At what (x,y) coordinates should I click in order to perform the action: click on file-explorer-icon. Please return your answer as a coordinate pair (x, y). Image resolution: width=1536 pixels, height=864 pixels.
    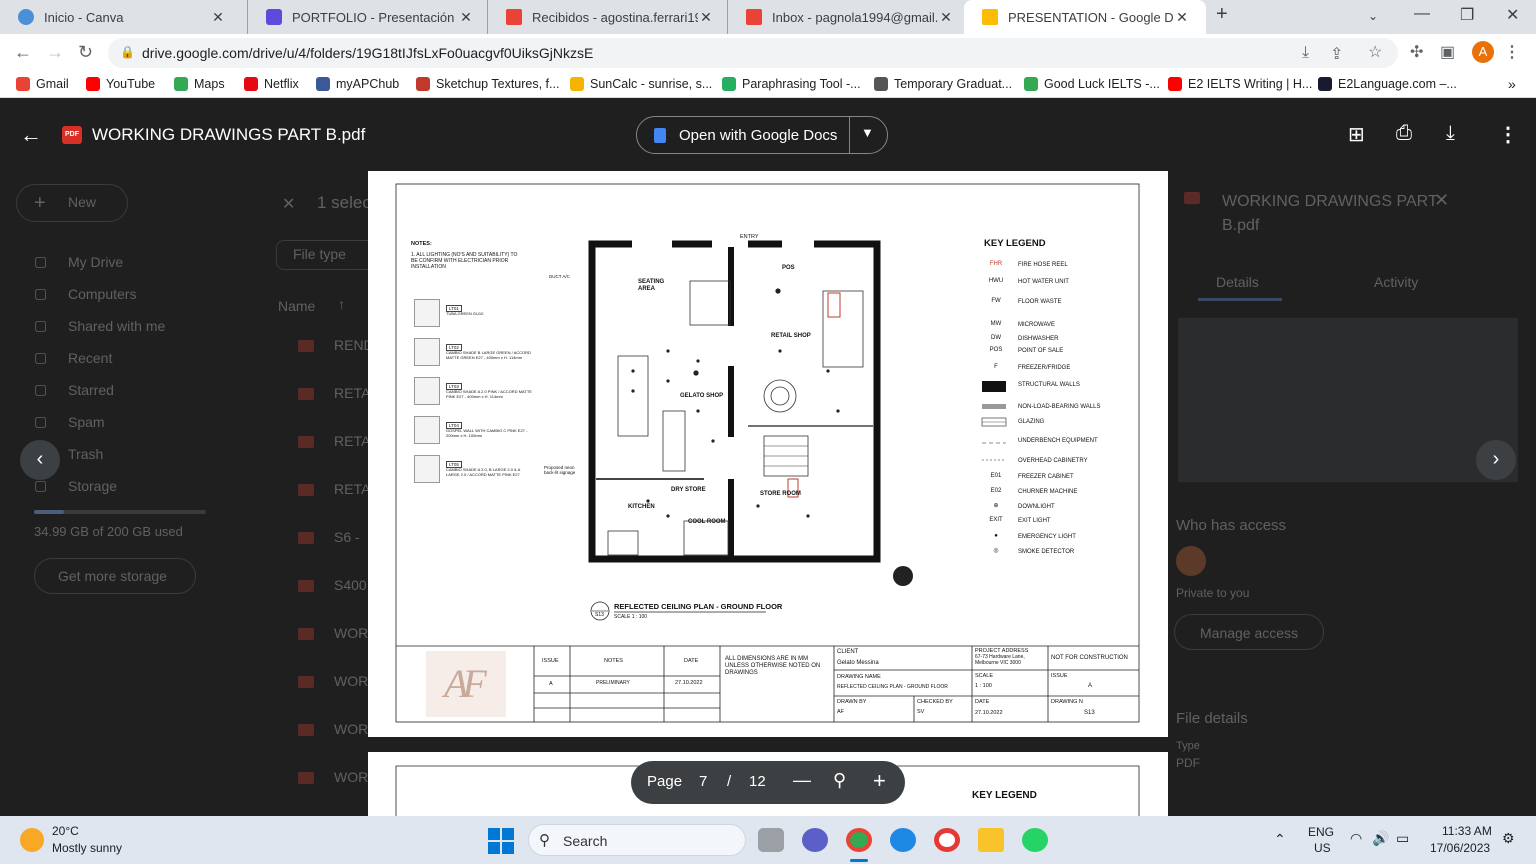
    Looking at the image, I should click on (991, 840).